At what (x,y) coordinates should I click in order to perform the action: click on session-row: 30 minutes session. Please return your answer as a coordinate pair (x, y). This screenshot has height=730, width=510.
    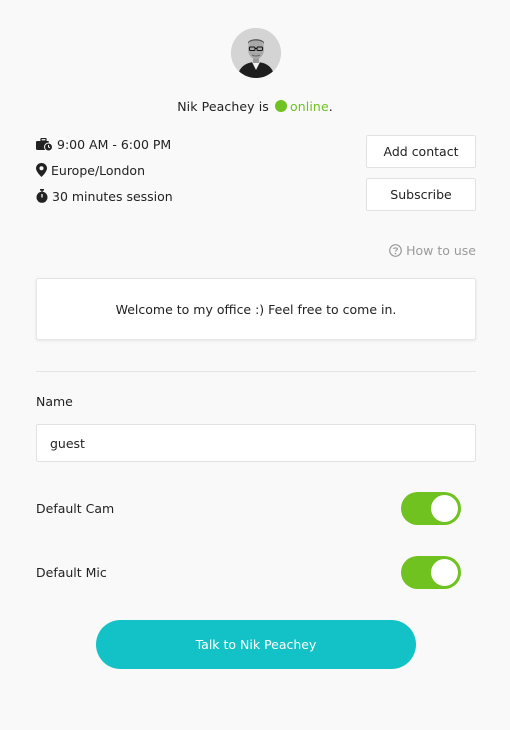
    Looking at the image, I should click on (104, 196).